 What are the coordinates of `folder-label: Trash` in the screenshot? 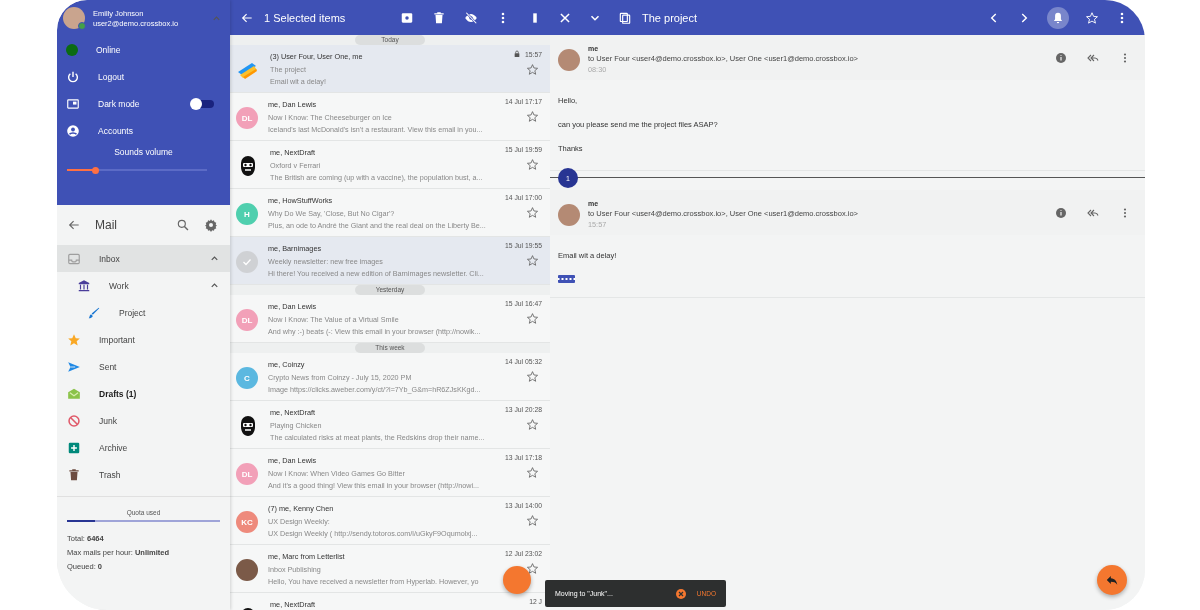 It's located at (110, 474).